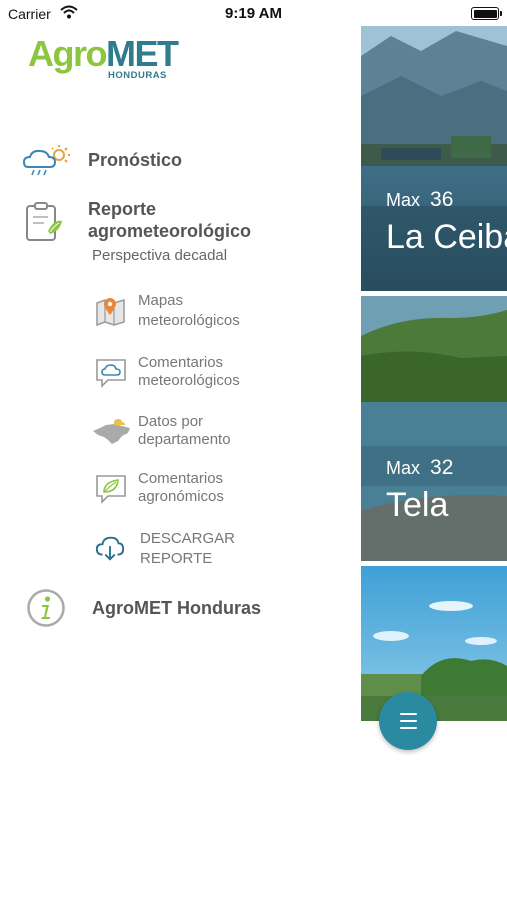 The width and height of the screenshot is (507, 900). I want to click on status-bar: Carrier 9:19 AM, so click(253, 14).